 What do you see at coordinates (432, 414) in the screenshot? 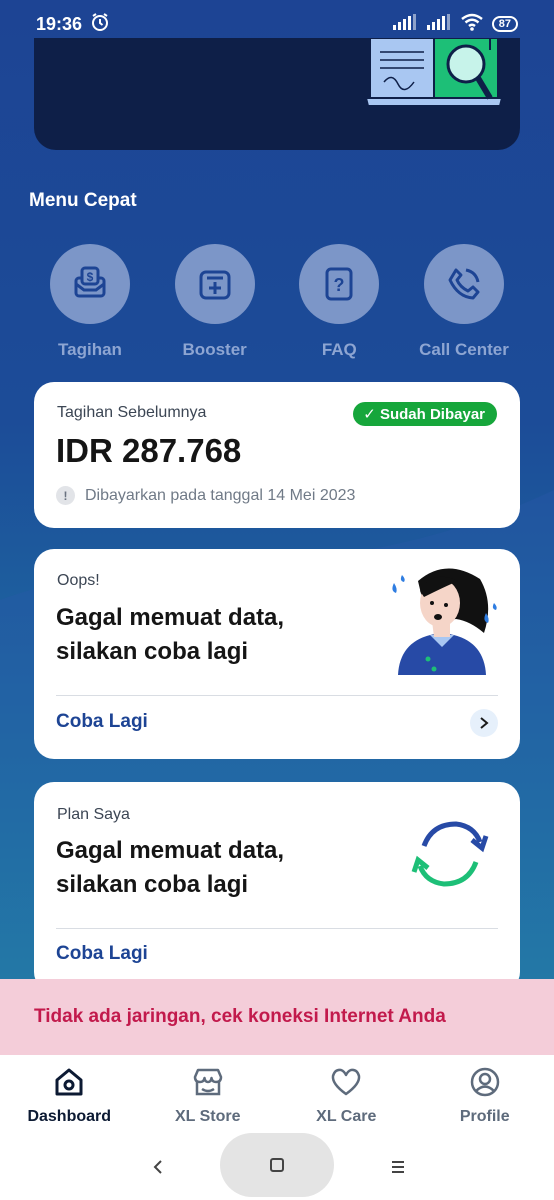
I see `status-badge-text: Sudah Dibayar` at bounding box center [432, 414].